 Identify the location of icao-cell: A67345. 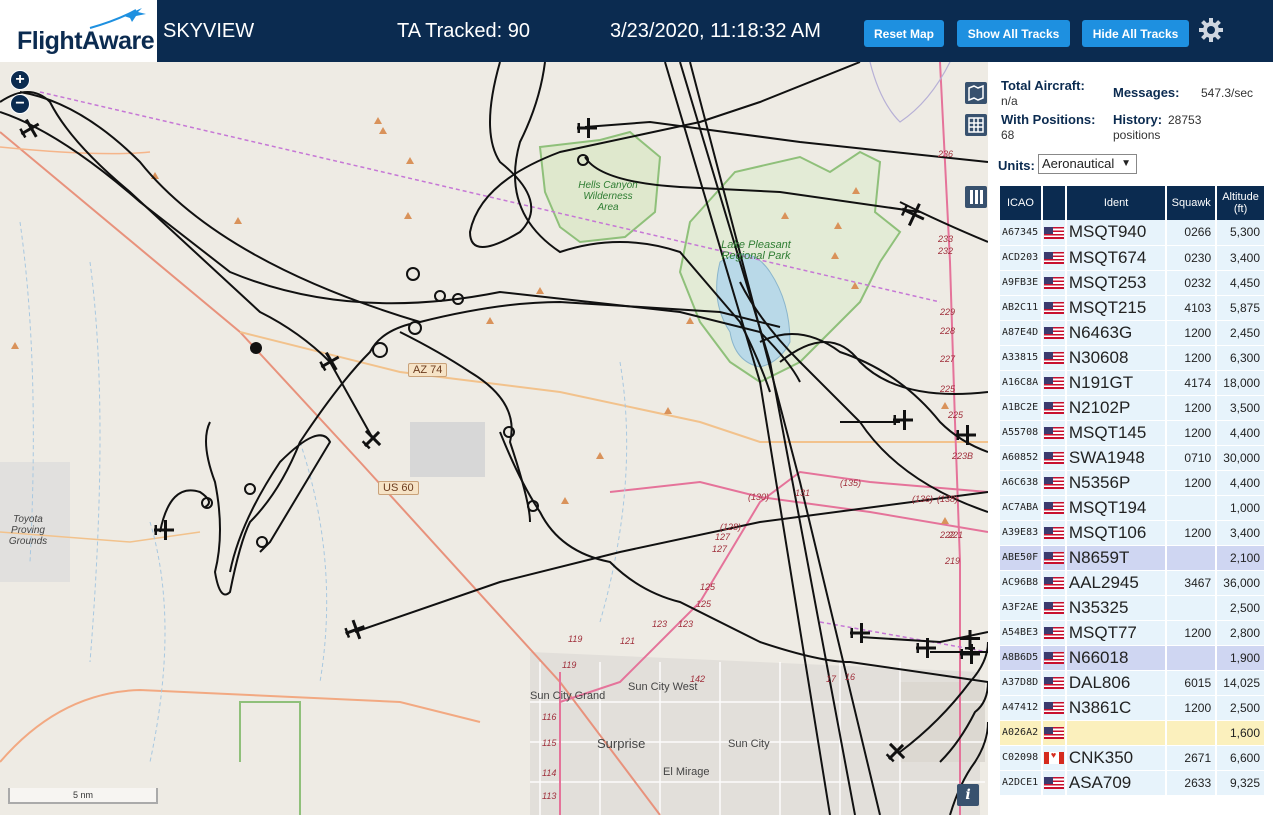
(1021, 233).